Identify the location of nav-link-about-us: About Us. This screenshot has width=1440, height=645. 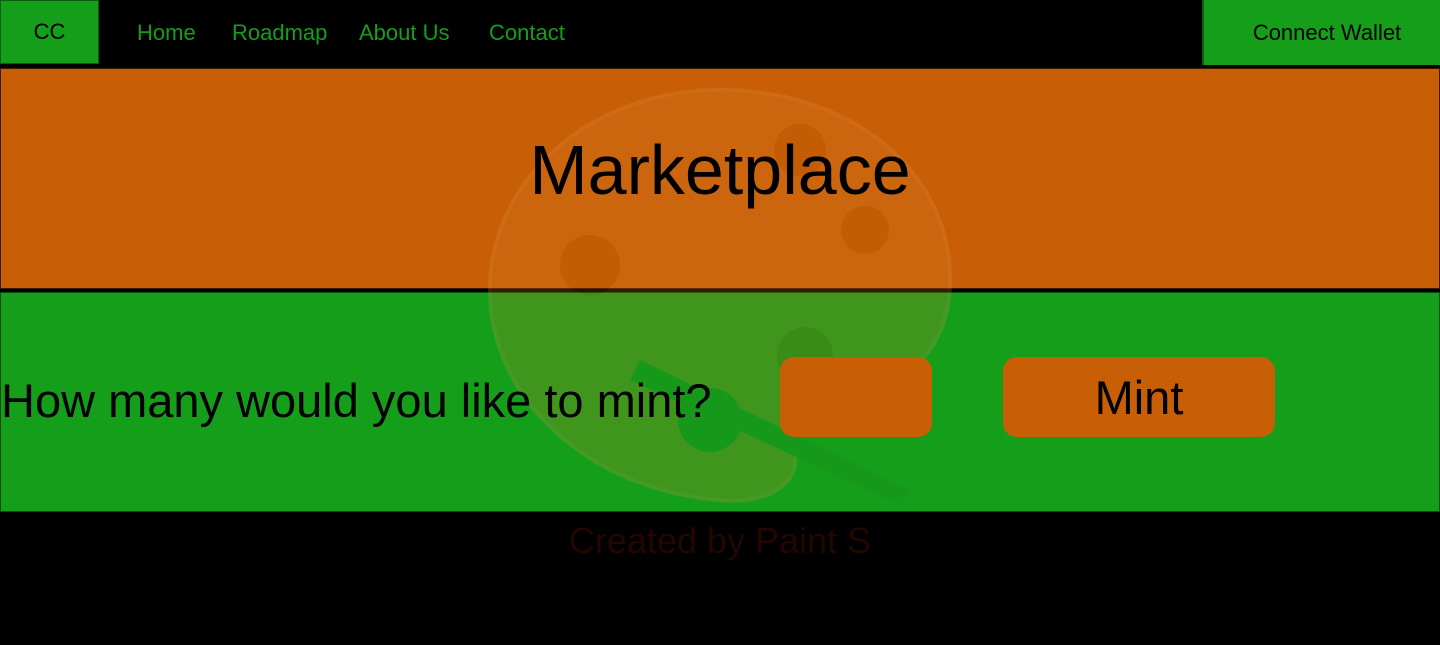
(404, 33).